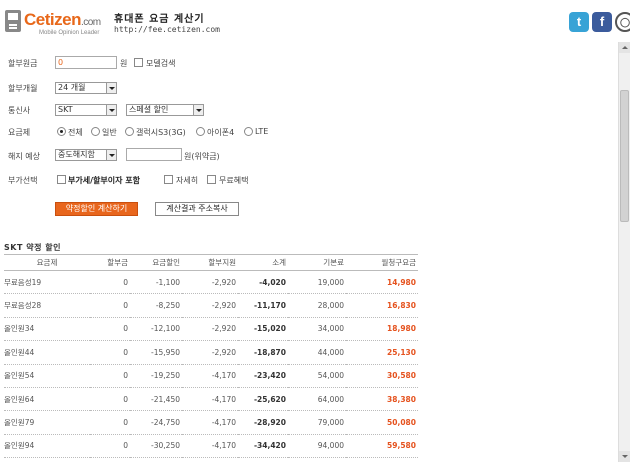  I want to click on table-row: 올인원44 0 -15,950 -2,920 -18,870 44,000 25,130, so click(211, 352).